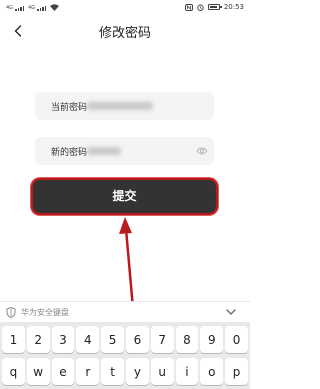 This screenshot has height=389, width=320. What do you see at coordinates (69, 153) in the screenshot?
I see `new-password-label: 新的密码` at bounding box center [69, 153].